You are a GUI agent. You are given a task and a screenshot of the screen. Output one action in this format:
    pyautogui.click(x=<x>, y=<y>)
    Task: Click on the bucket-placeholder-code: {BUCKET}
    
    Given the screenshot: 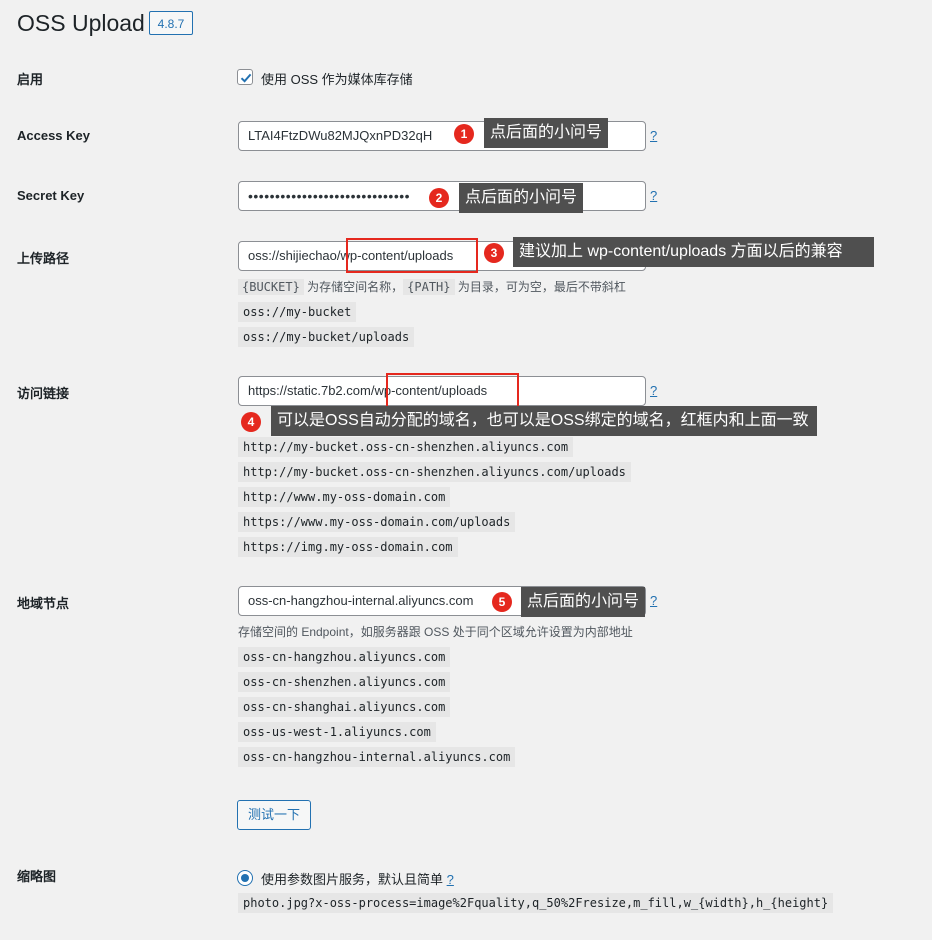 What is the action you would take?
    pyautogui.click(x=271, y=287)
    